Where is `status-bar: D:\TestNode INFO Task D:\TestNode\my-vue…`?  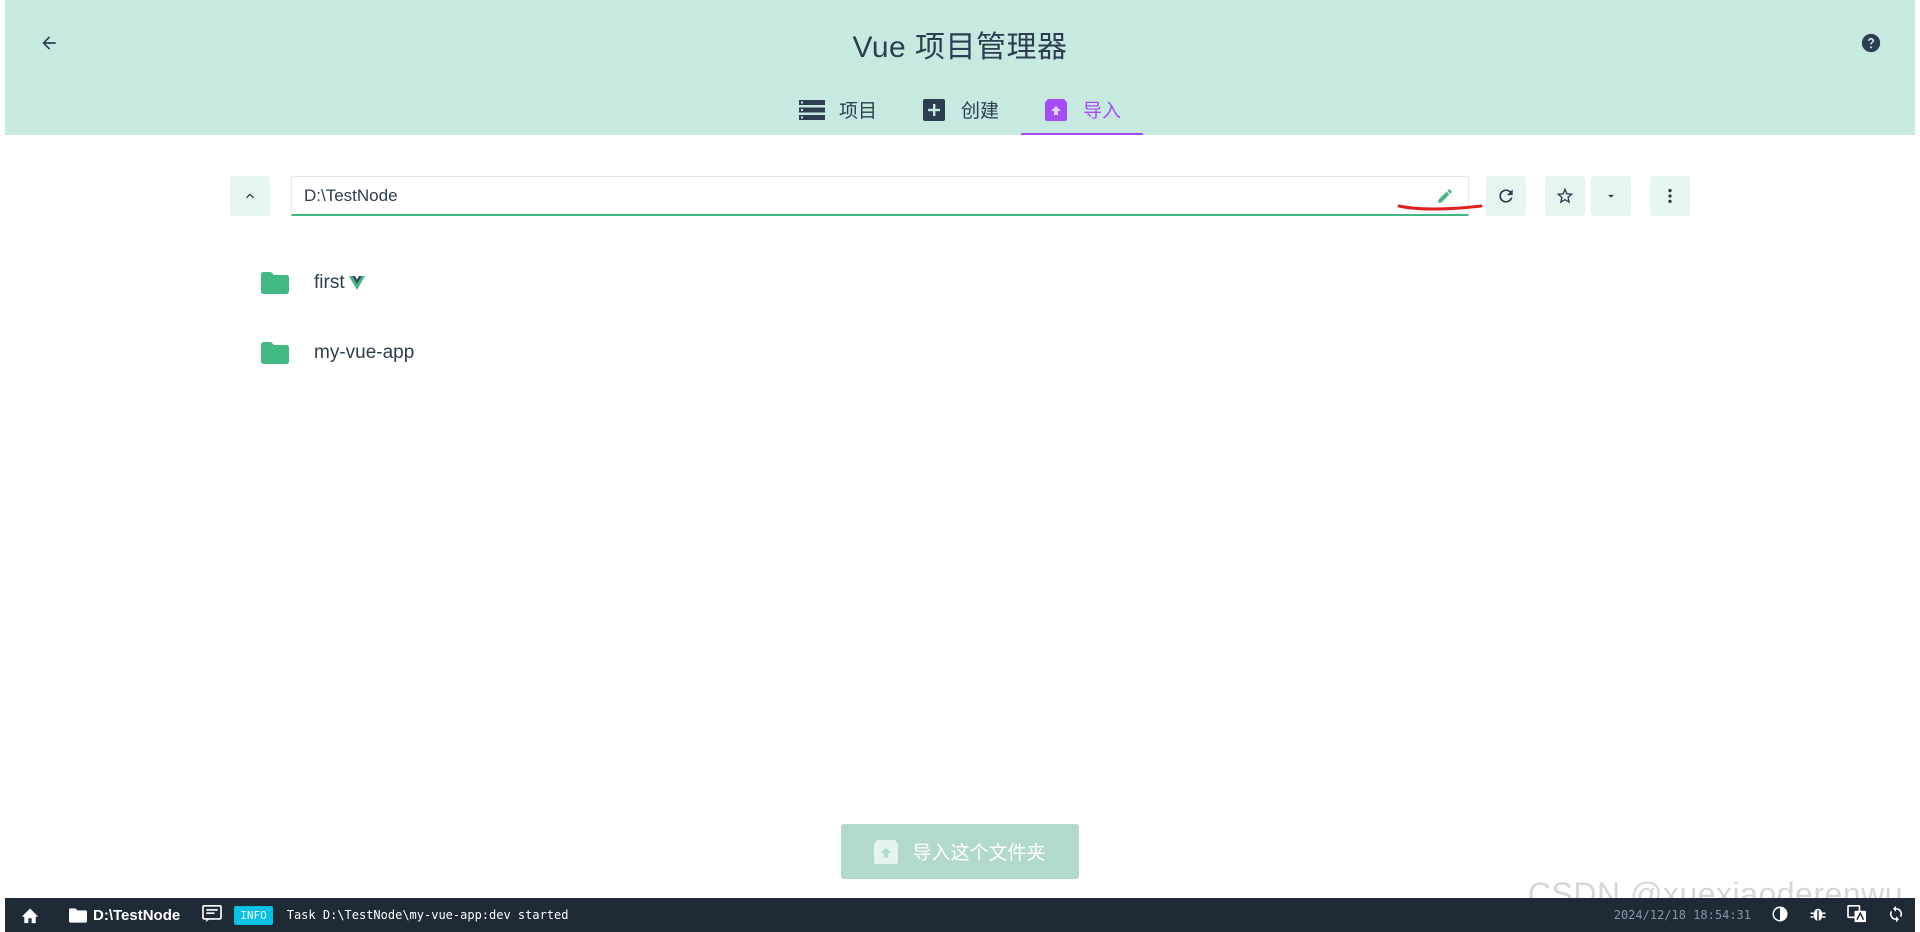 status-bar: D:\TestNode INFO Task D:\TestNode\my-vue… is located at coordinates (960, 915).